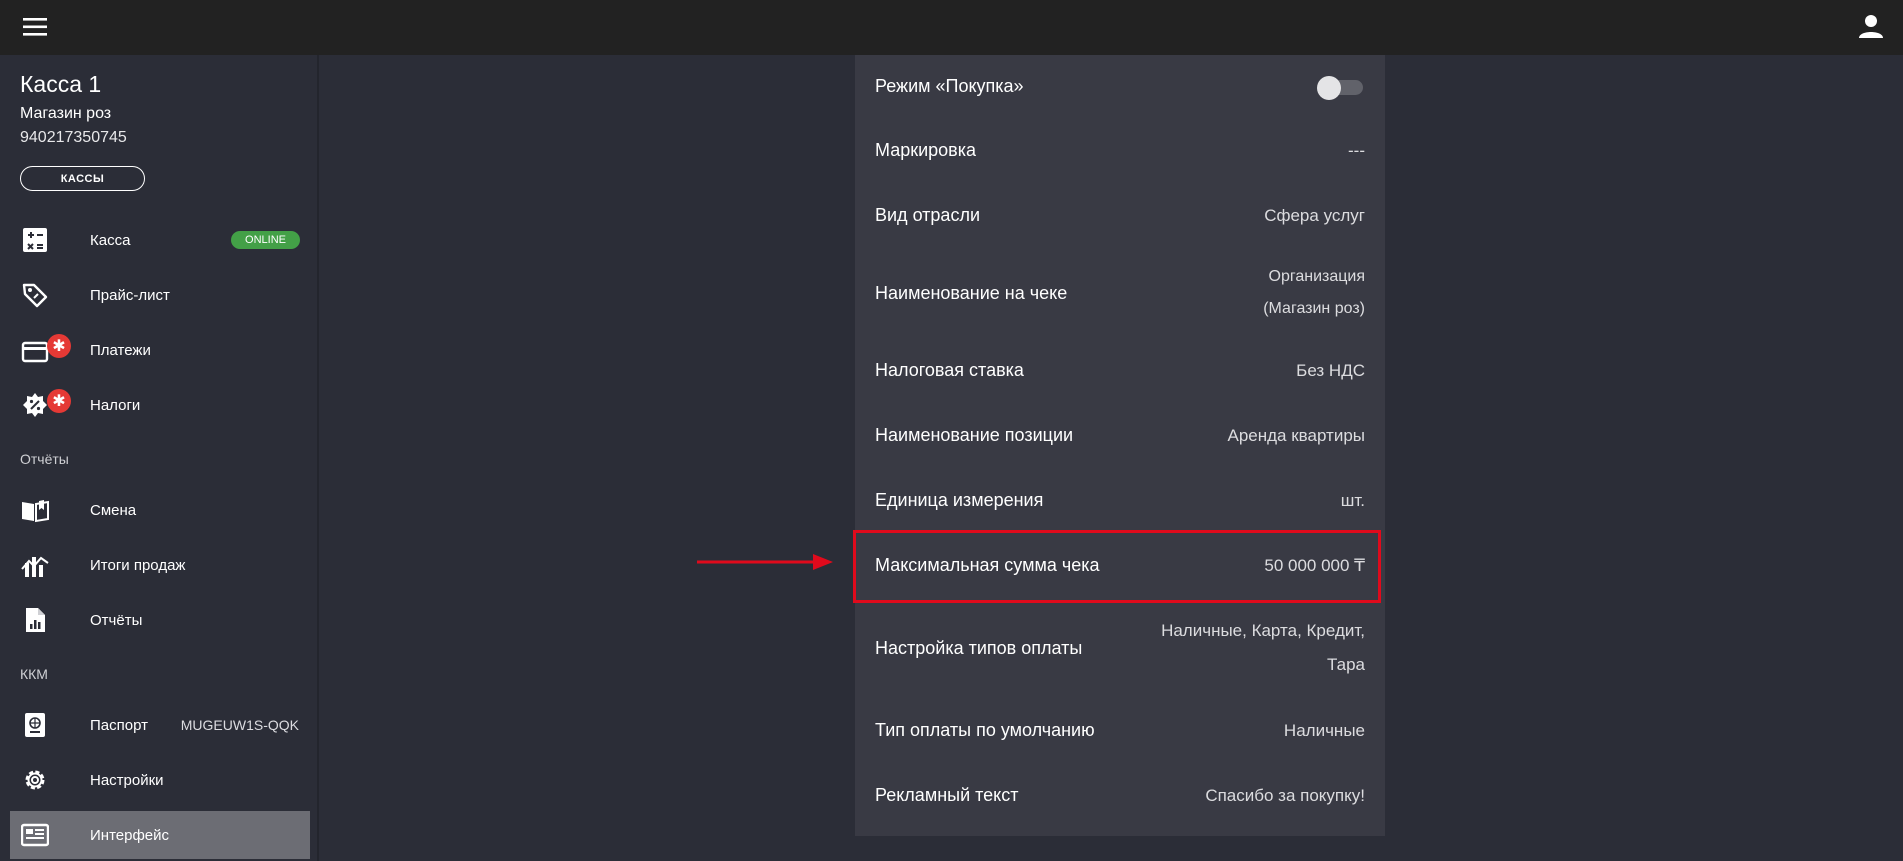  I want to click on sidebar-item-label: Итоги продаж, so click(138, 565).